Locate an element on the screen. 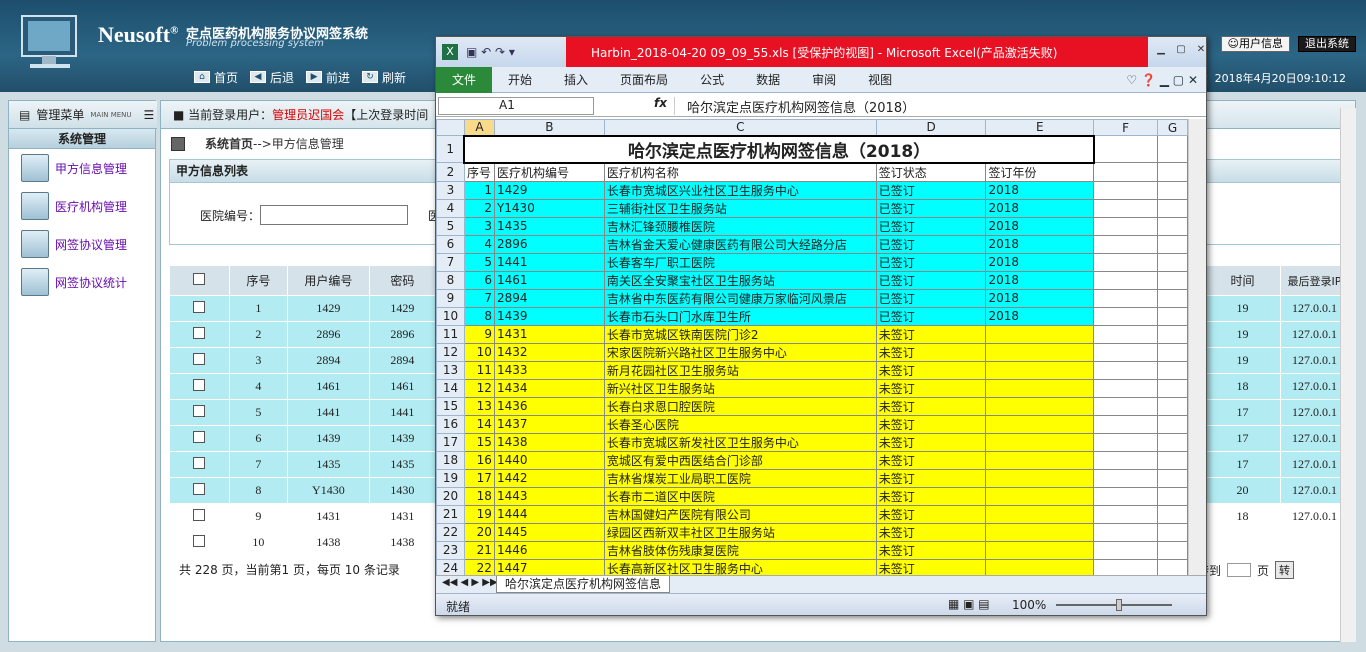 The image size is (1366, 652). view-mode-icons: ▦ ▣ ▤ is located at coordinates (969, 604).